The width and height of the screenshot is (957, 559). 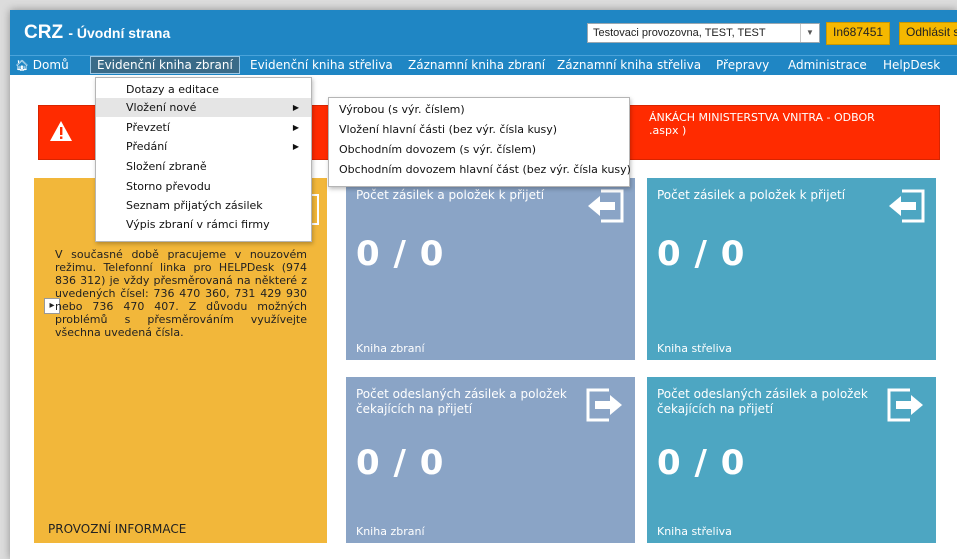 I want to click on menu-item-label: Seznam přijatých zásilek, so click(x=194, y=205).